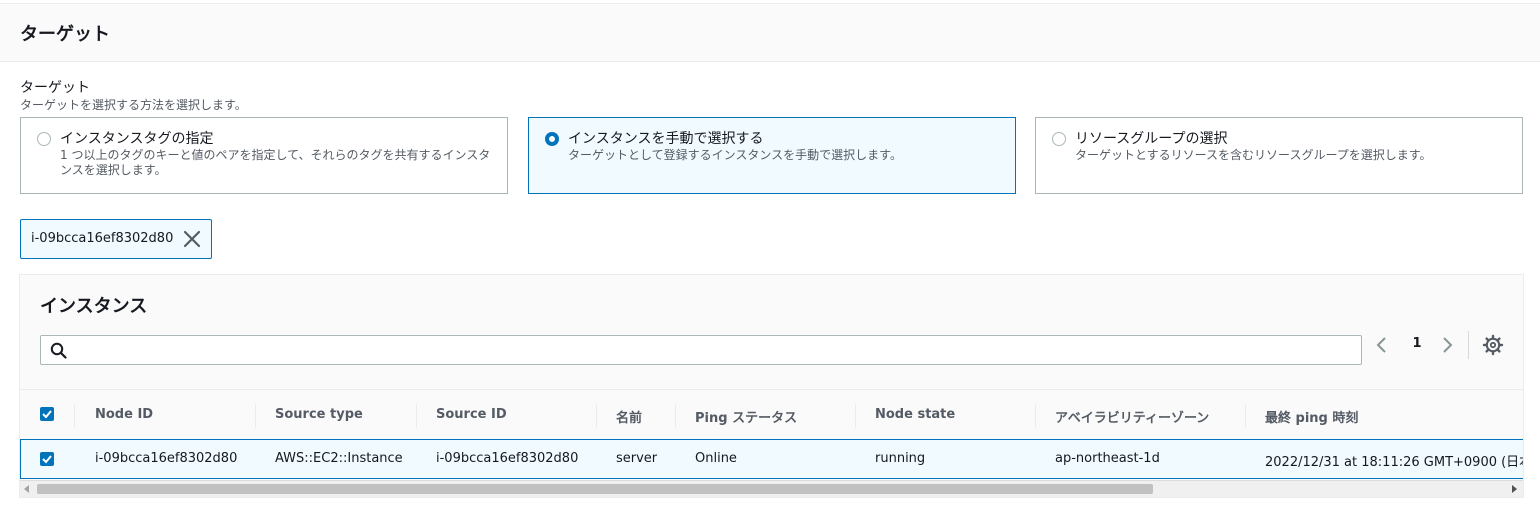 The width and height of the screenshot is (1540, 516). I want to click on cell-node-state: running, so click(900, 458).